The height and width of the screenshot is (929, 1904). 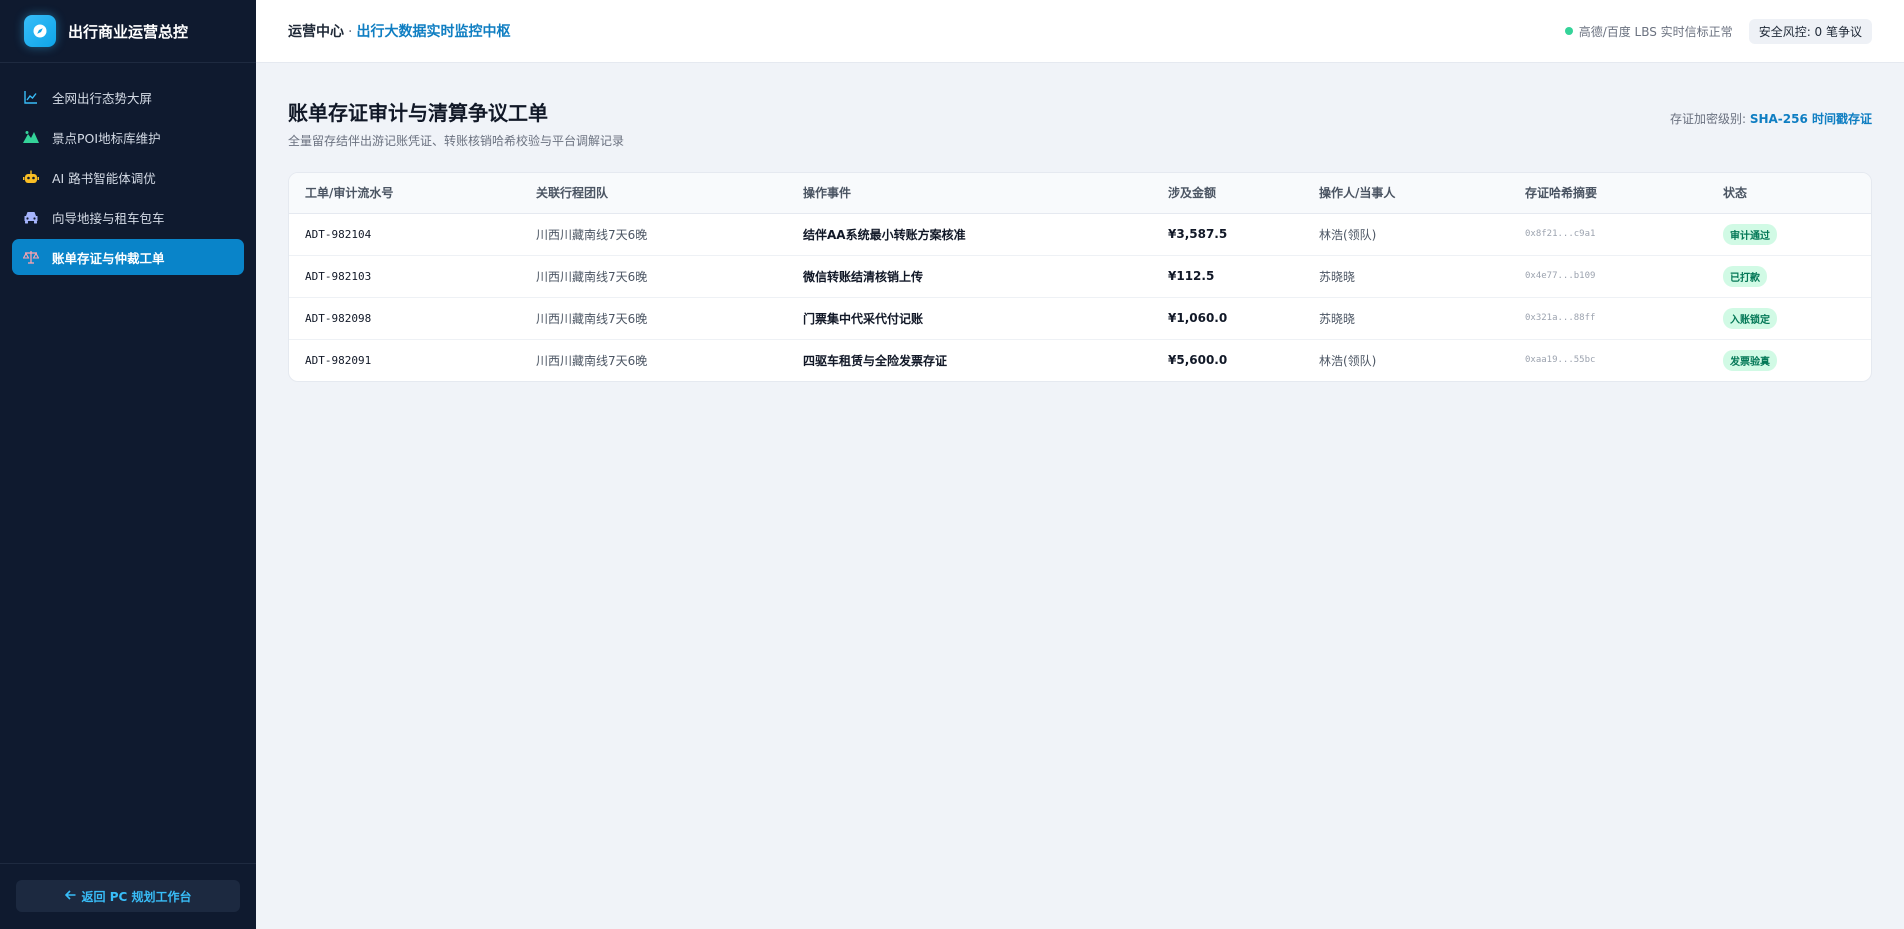 What do you see at coordinates (1771, 129) in the screenshot?
I see `encryption-level: 存证加密级别: SHA-256 时间戳存证` at bounding box center [1771, 129].